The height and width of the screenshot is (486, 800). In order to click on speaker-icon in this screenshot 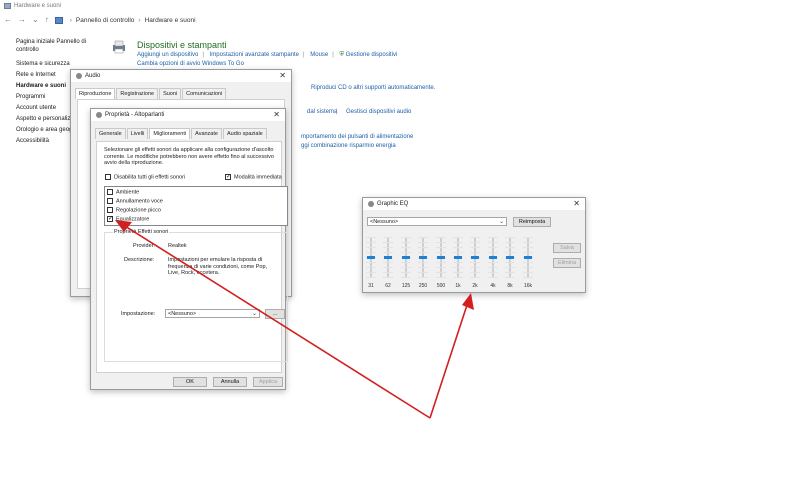, I will do `click(99, 115)`.